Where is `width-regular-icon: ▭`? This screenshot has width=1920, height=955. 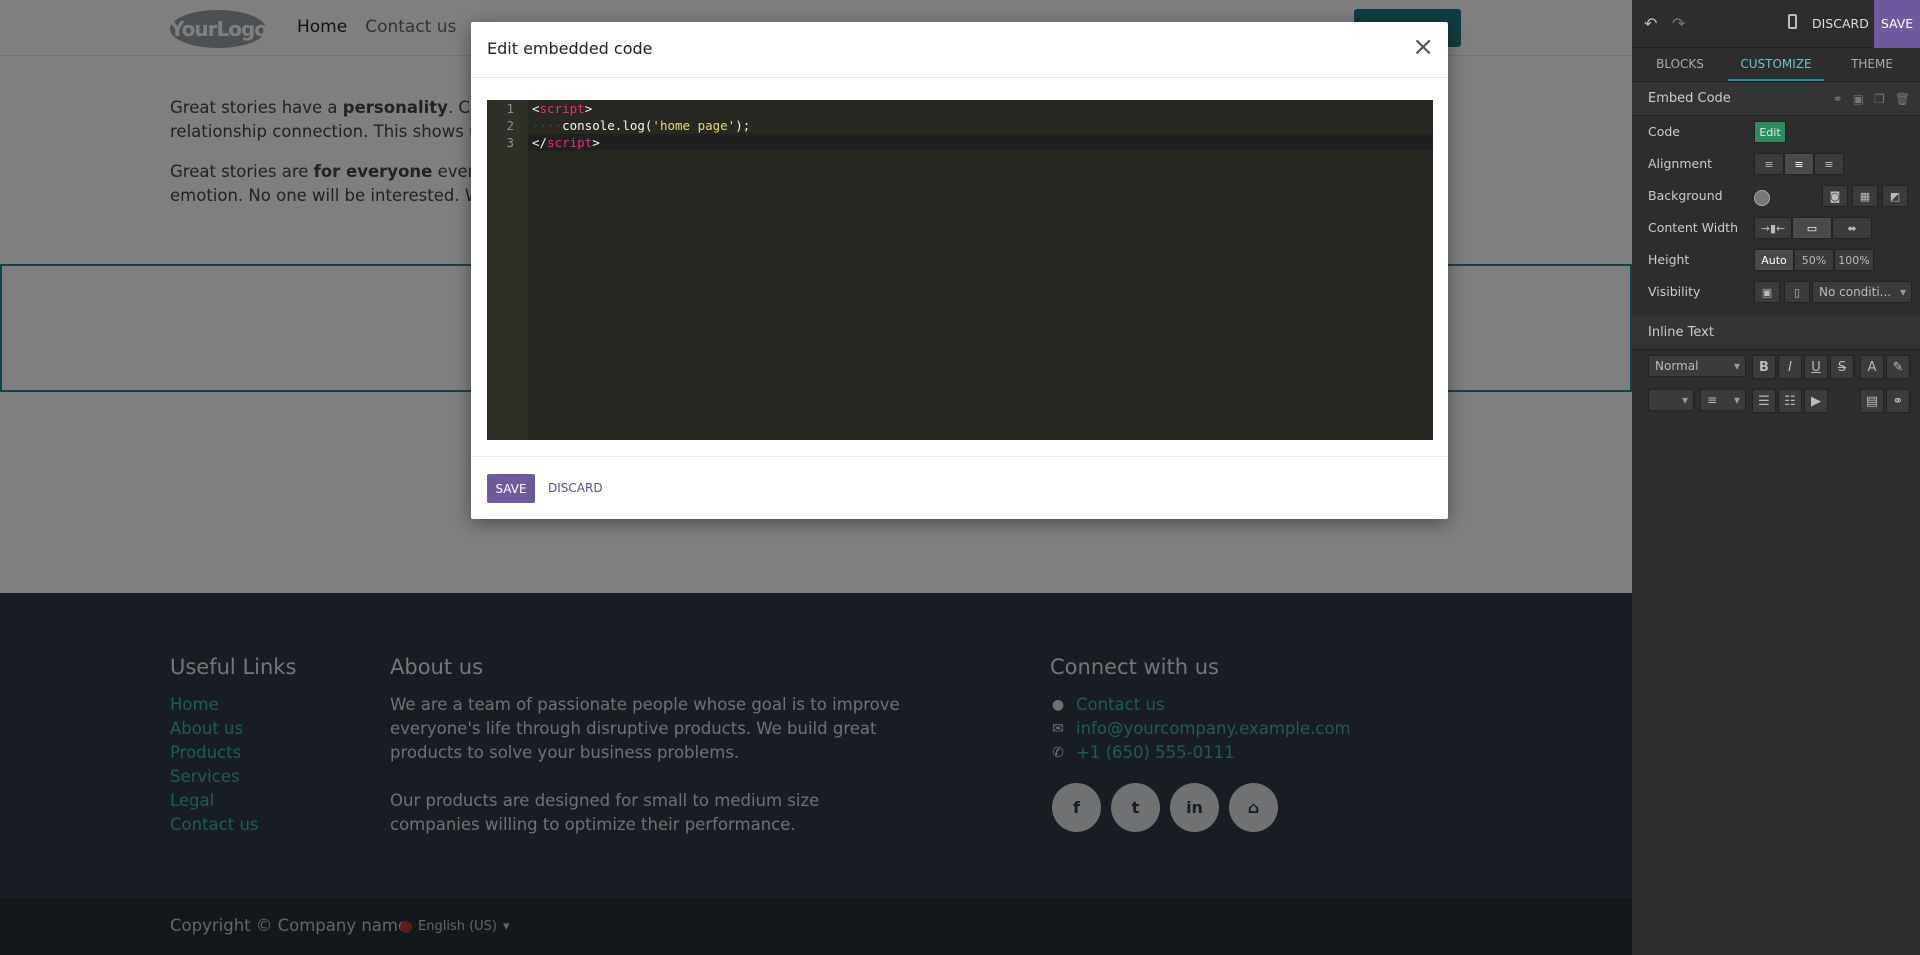 width-regular-icon: ▭ is located at coordinates (1812, 228).